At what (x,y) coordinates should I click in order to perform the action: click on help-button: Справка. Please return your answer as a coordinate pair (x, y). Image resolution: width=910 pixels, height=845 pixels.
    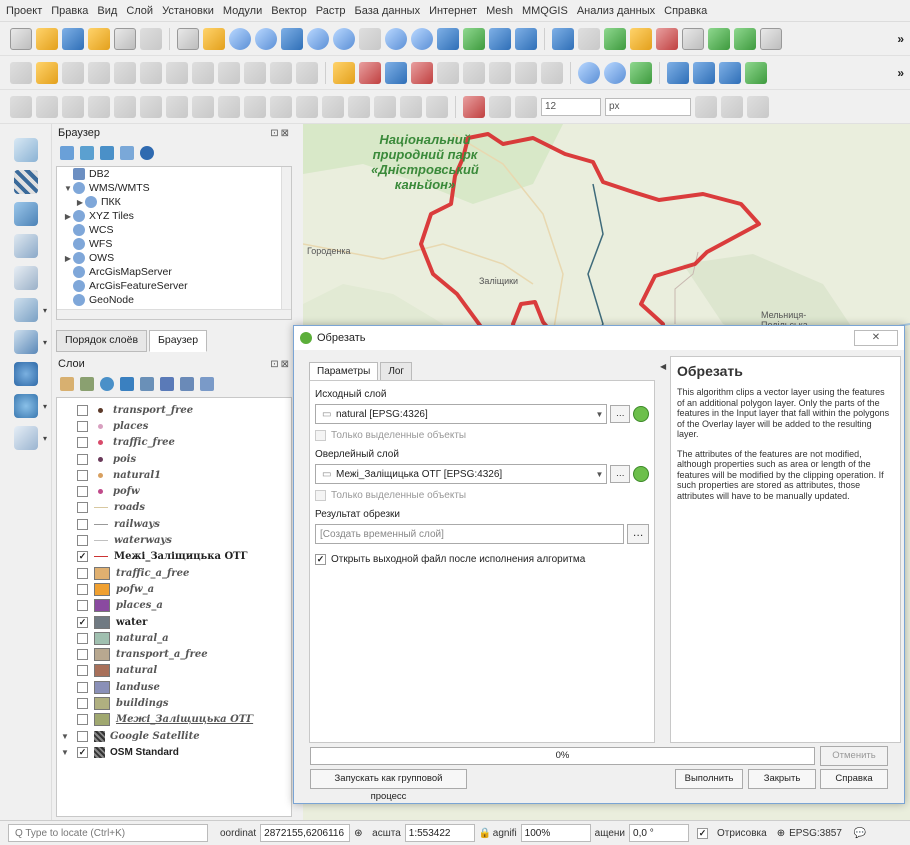
    Looking at the image, I should click on (854, 779).